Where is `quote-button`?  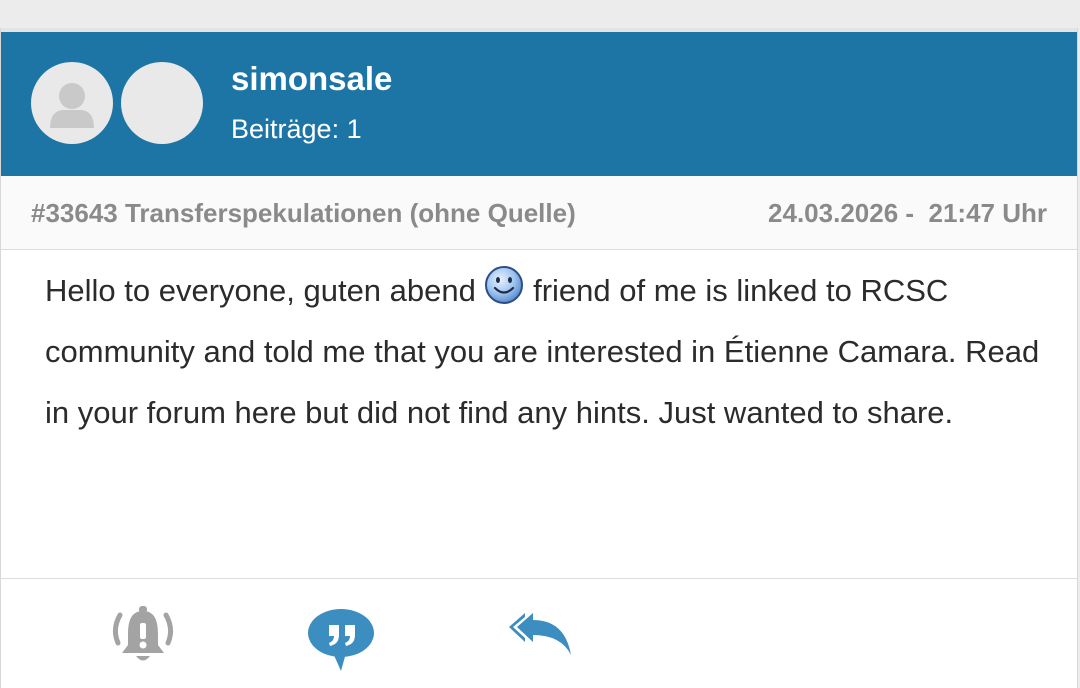
quote-button is located at coordinates (341, 637).